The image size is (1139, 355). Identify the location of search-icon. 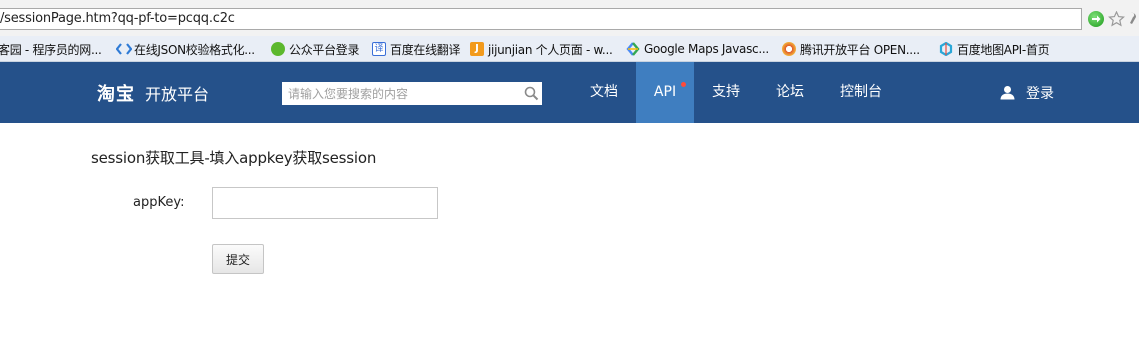
(531, 93).